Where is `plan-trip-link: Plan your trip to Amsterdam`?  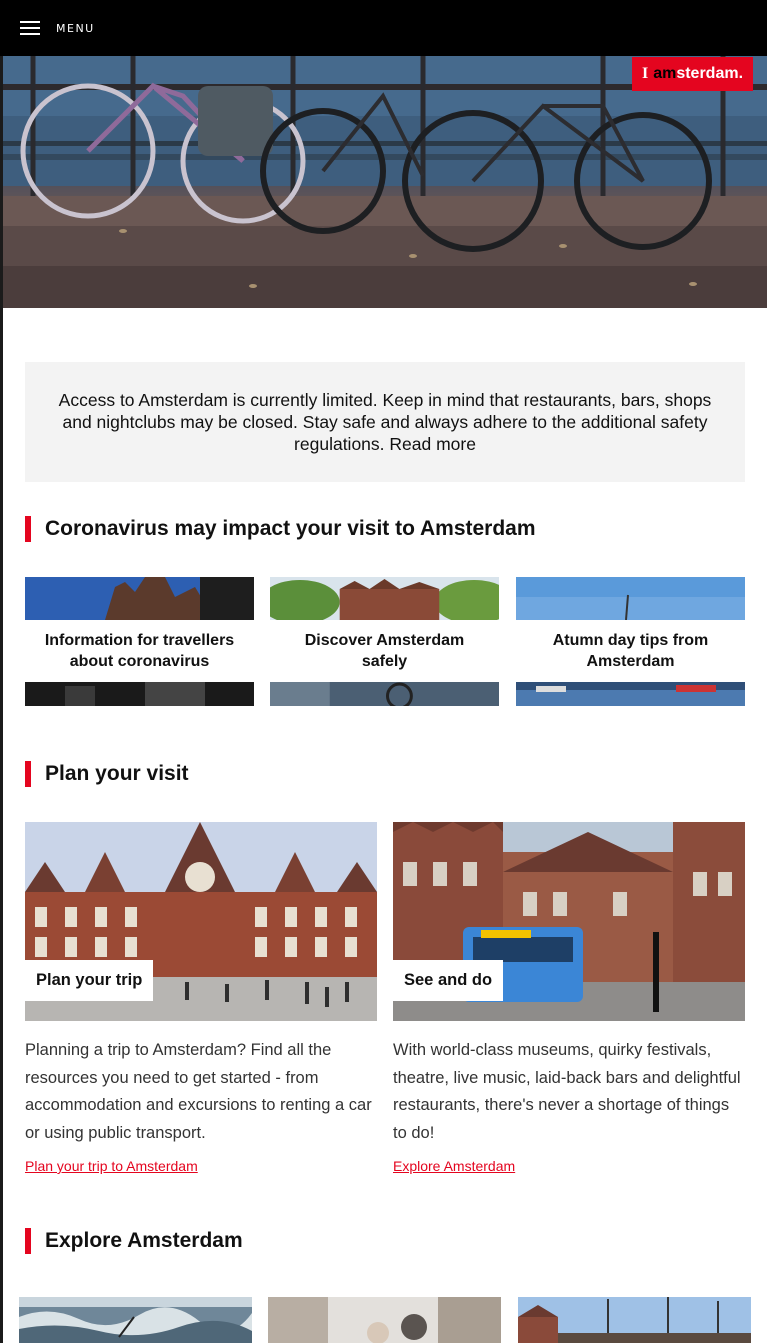 plan-trip-link: Plan your trip to Amsterdam is located at coordinates (111, 1166).